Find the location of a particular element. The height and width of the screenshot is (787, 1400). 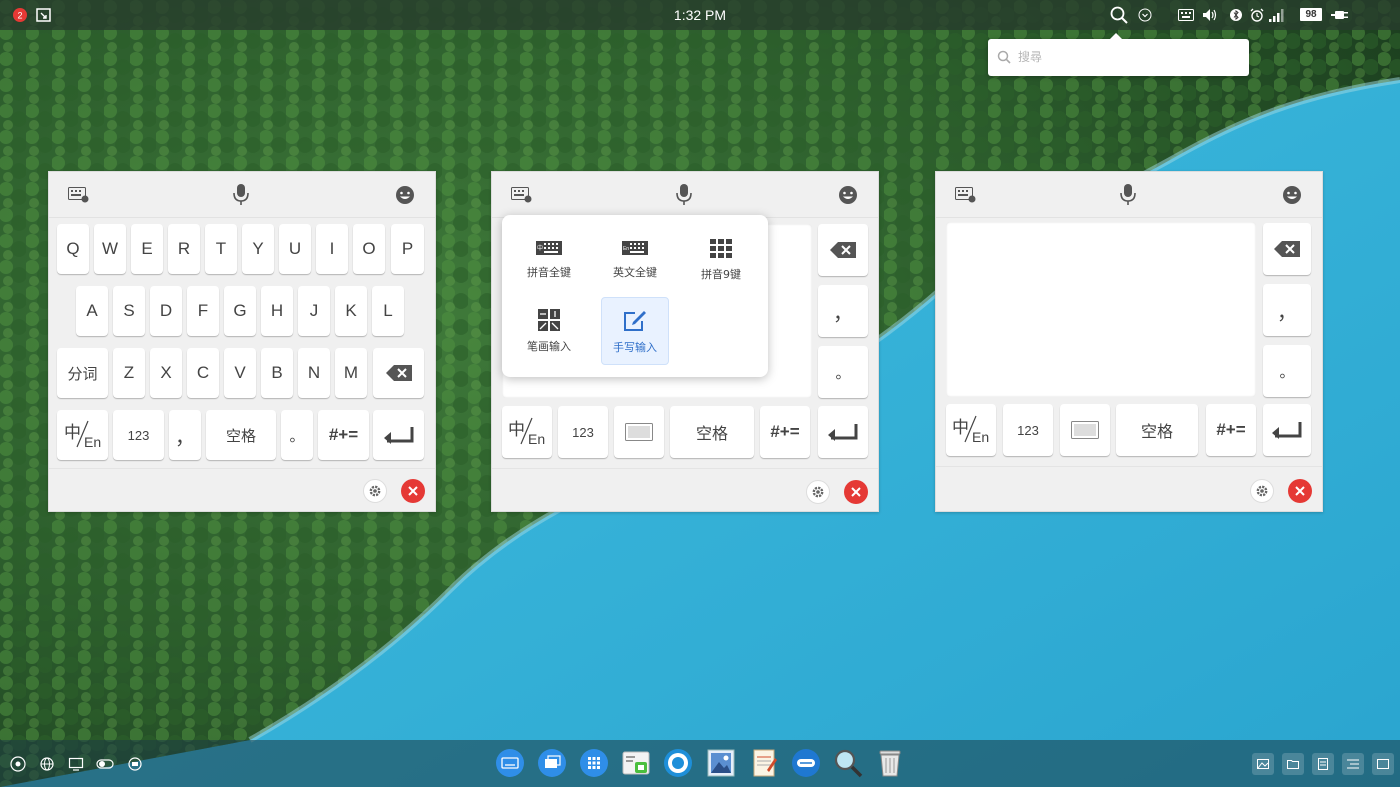

keyboard-hide-key is located at coordinates (639, 432).